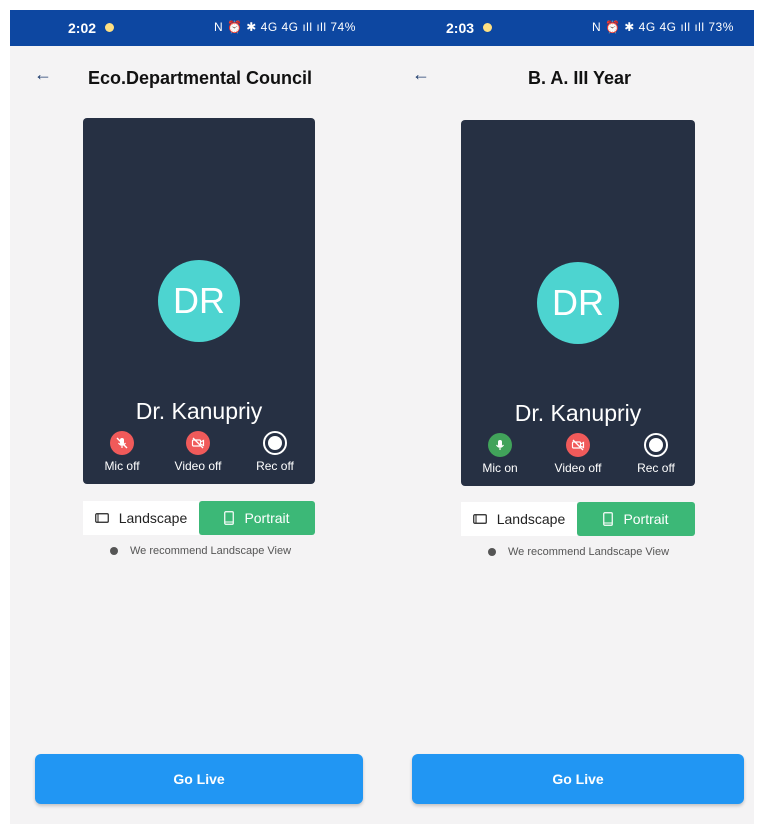 This screenshot has height=824, width=757. Describe the element at coordinates (663, 27) in the screenshot. I see `status-icons: N ⏰ ✱ 4G 4G ıll ıll 73%` at that location.